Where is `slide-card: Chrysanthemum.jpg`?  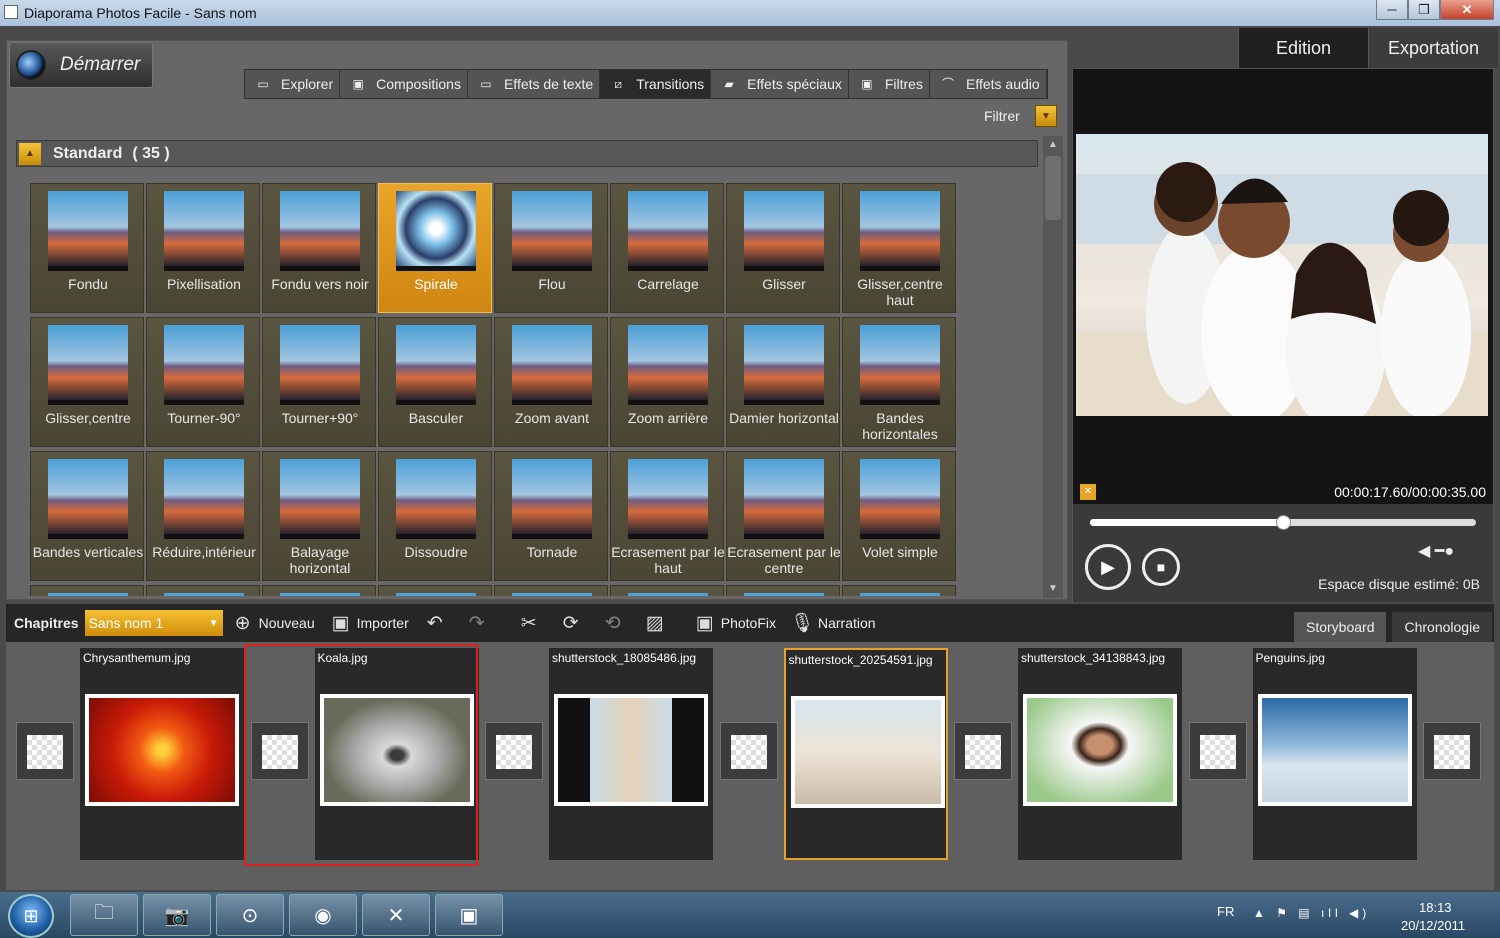 slide-card: Chrysanthemum.jpg is located at coordinates (162, 754).